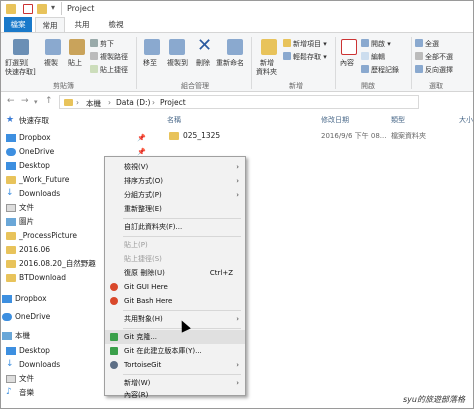 This screenshot has height=409, width=474. Describe the element at coordinates (53, 7) in the screenshot. I see `customize-qat-icon: ▾` at that location.